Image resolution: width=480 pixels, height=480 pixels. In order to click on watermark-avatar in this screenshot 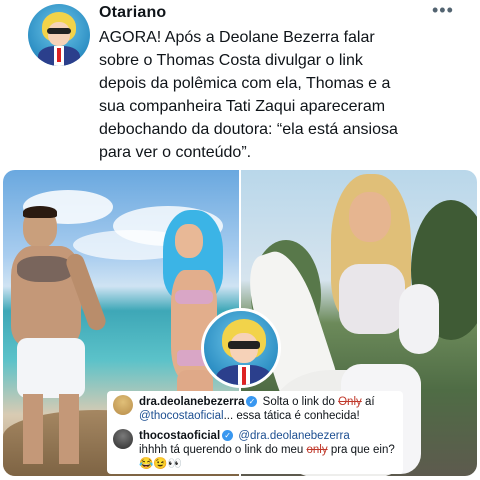, I will do `click(241, 348)`.